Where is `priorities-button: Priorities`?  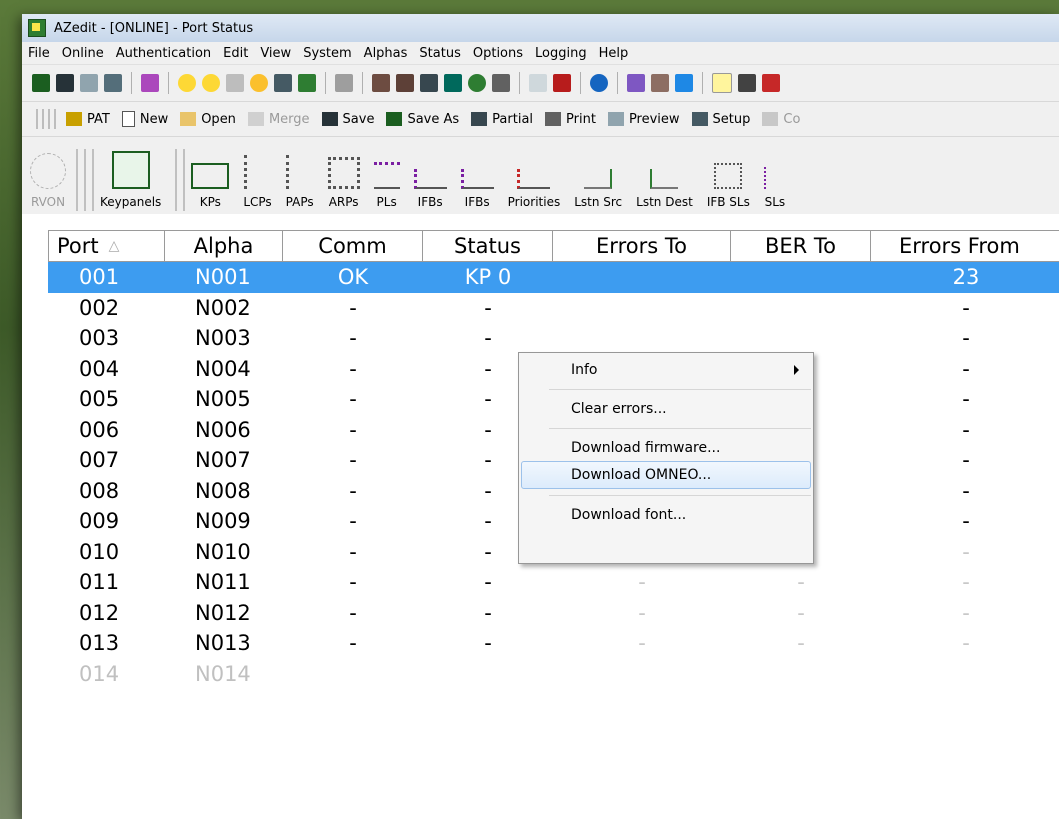
priorities-button: Priorities is located at coordinates (534, 187).